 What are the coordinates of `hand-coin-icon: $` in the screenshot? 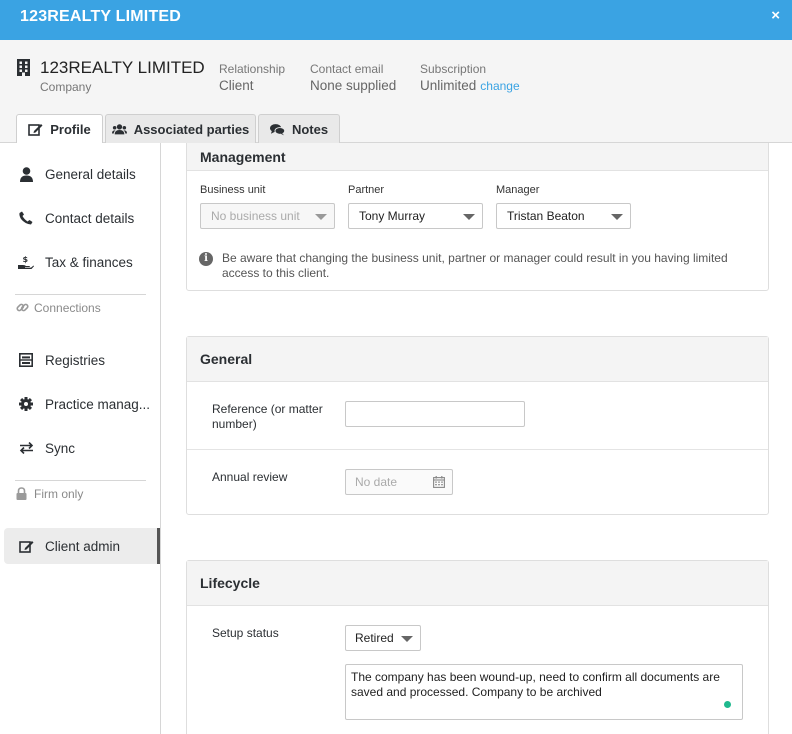 It's located at (26, 262).